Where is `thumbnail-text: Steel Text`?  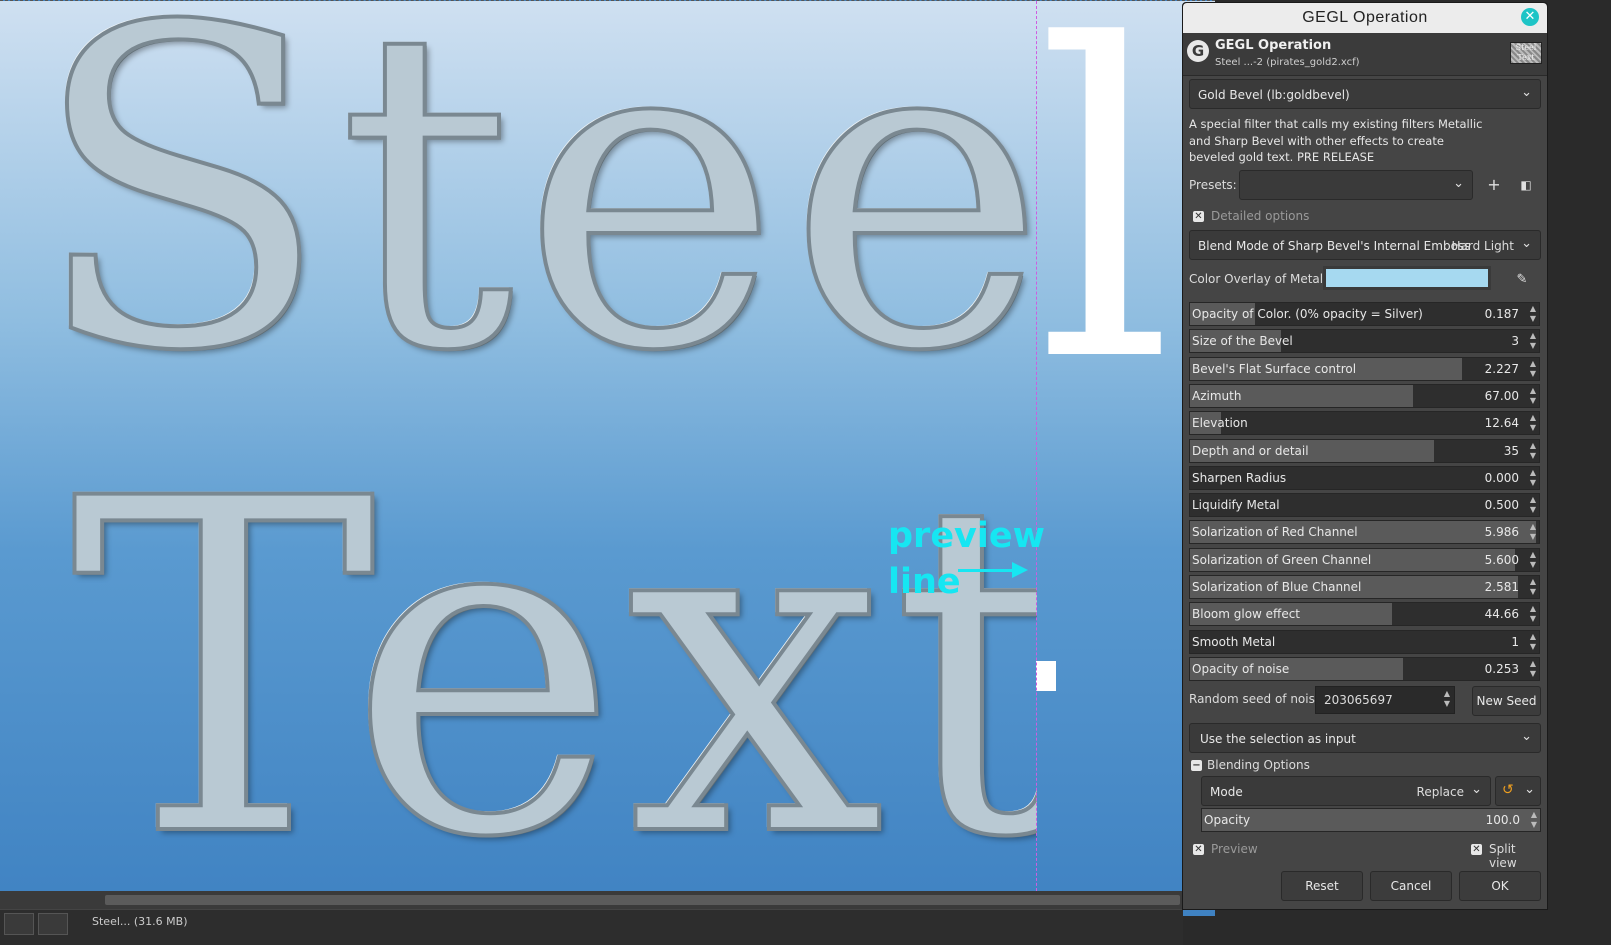
thumbnail-text: Steel Text is located at coordinates (1526, 52).